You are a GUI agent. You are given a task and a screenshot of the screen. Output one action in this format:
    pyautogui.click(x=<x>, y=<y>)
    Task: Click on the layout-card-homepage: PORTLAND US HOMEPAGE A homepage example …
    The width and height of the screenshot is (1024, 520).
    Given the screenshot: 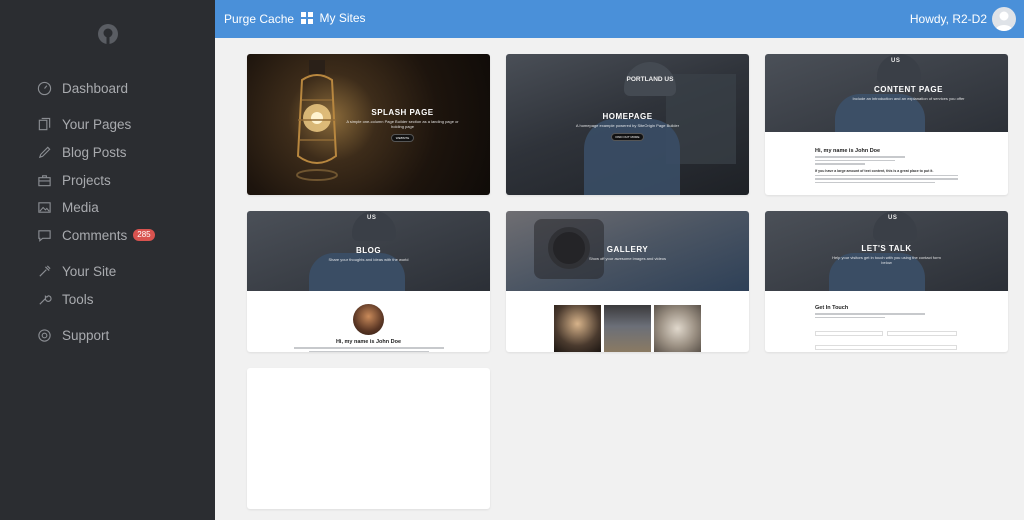 What is the action you would take?
    pyautogui.click(x=627, y=124)
    